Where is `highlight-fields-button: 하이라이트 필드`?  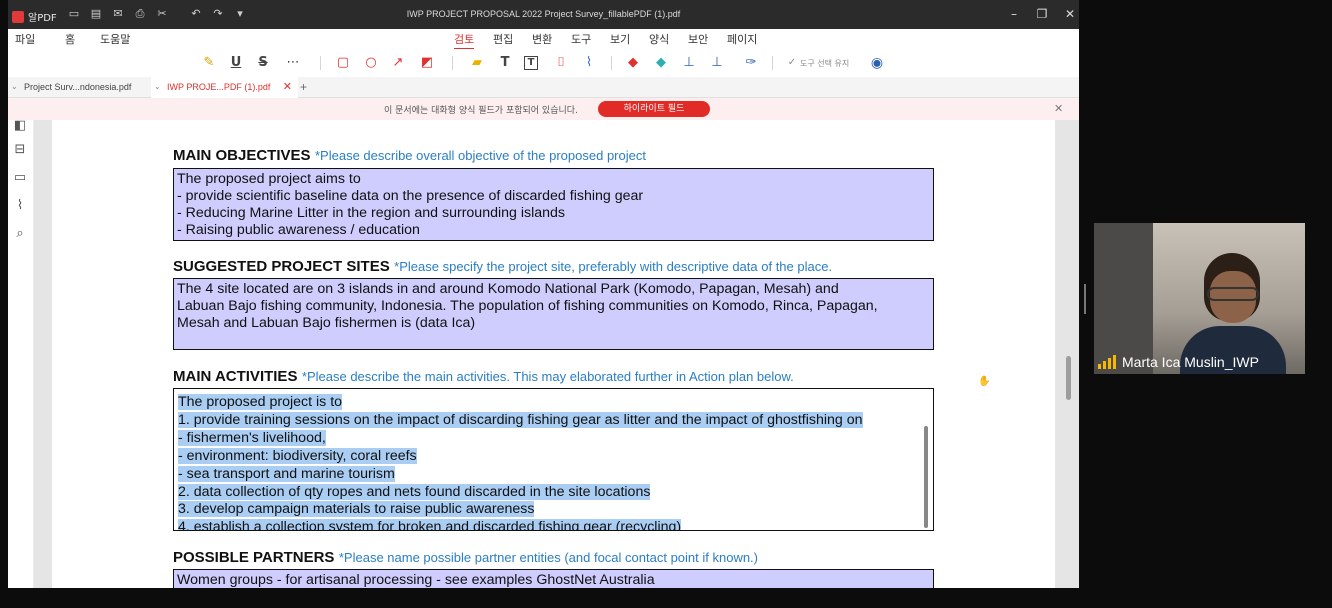
highlight-fields-button: 하이라이트 필드 is located at coordinates (654, 109).